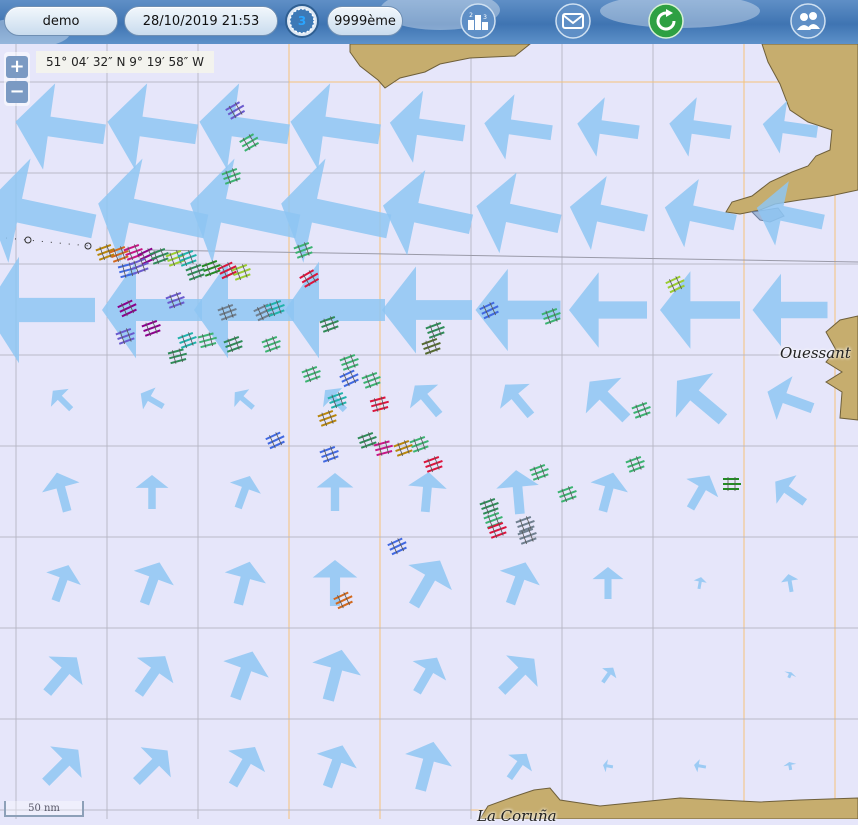 The height and width of the screenshot is (825, 858). What do you see at coordinates (815, 353) in the screenshot?
I see `place-label-ouessant: Ouessant` at bounding box center [815, 353].